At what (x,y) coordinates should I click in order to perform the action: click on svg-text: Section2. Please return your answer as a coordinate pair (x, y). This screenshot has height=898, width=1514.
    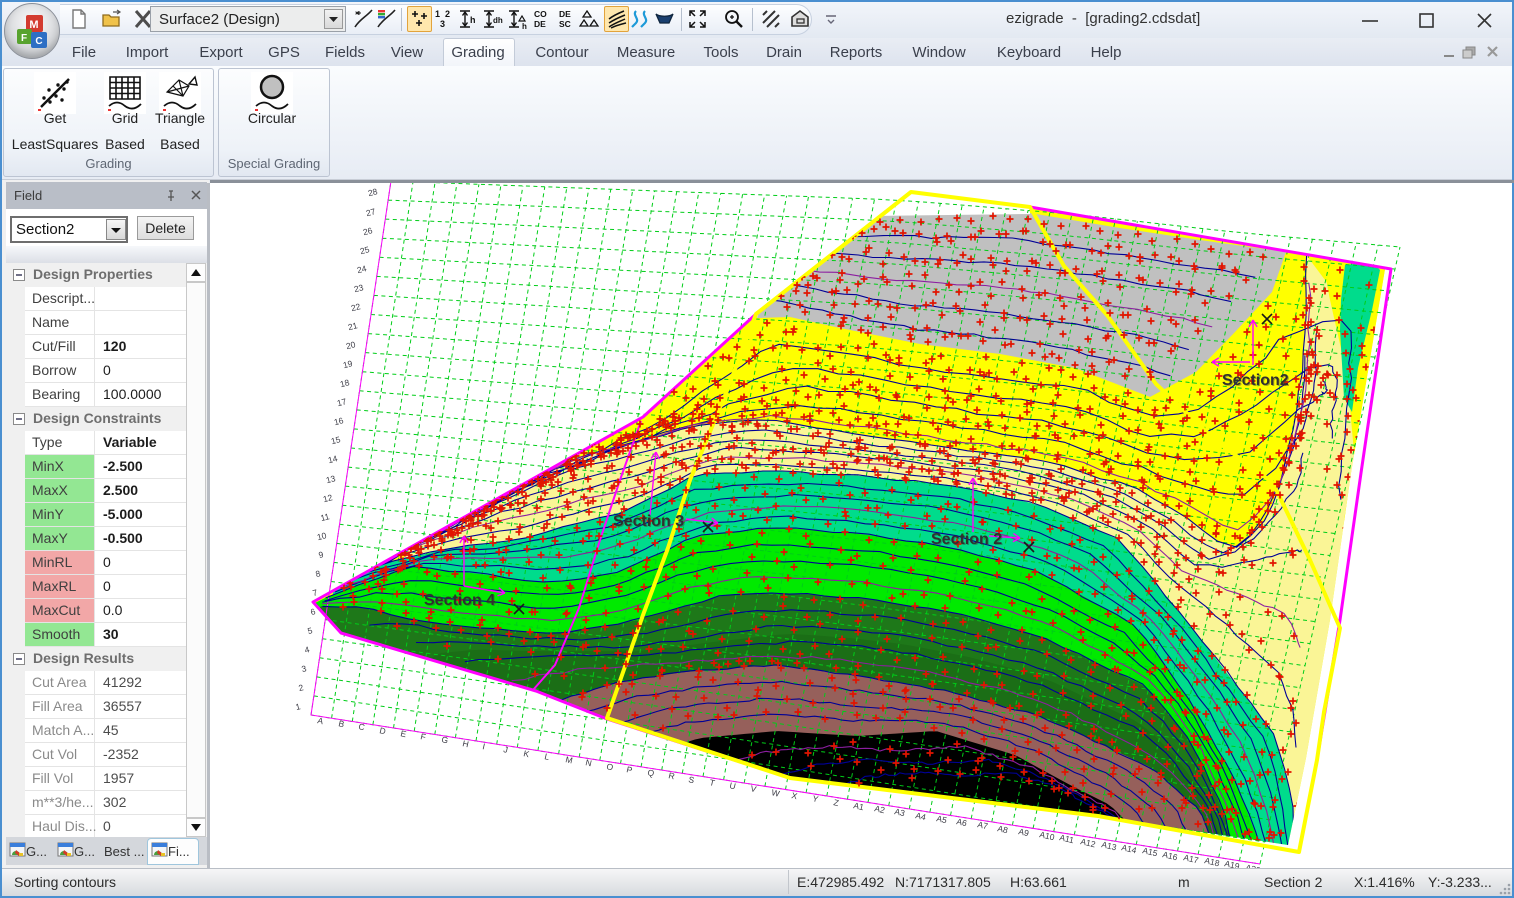
    Looking at the image, I should click on (1255, 380).